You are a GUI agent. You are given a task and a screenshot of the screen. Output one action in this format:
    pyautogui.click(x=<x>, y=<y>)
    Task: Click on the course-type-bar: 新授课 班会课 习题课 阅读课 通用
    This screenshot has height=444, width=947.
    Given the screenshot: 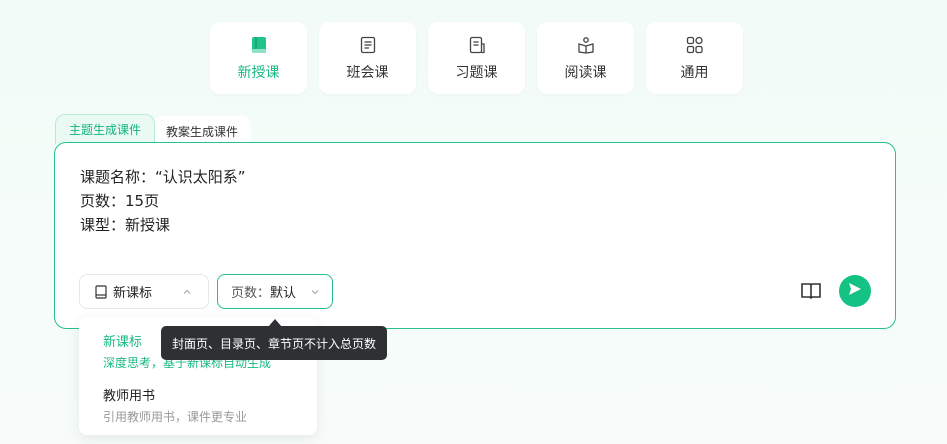 What is the action you would take?
    pyautogui.click(x=476, y=58)
    